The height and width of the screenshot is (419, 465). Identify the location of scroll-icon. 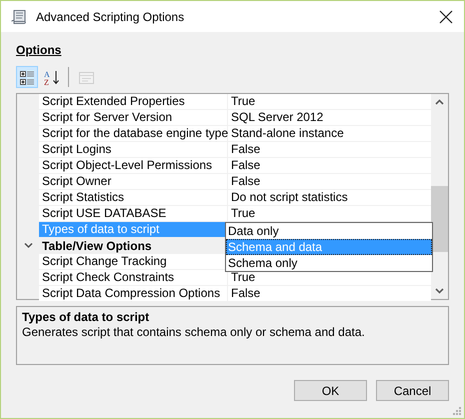
(19, 17).